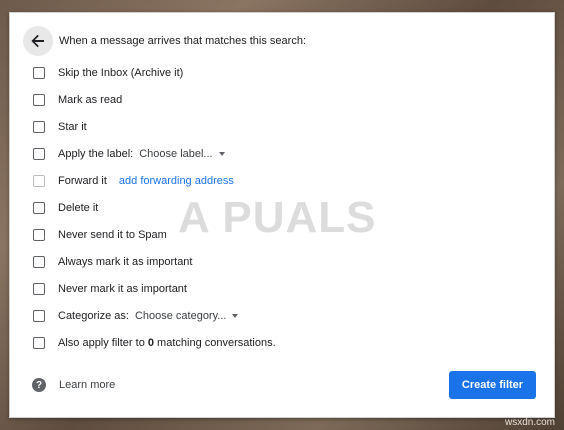  I want to click on option-label: Forward it, so click(82, 181).